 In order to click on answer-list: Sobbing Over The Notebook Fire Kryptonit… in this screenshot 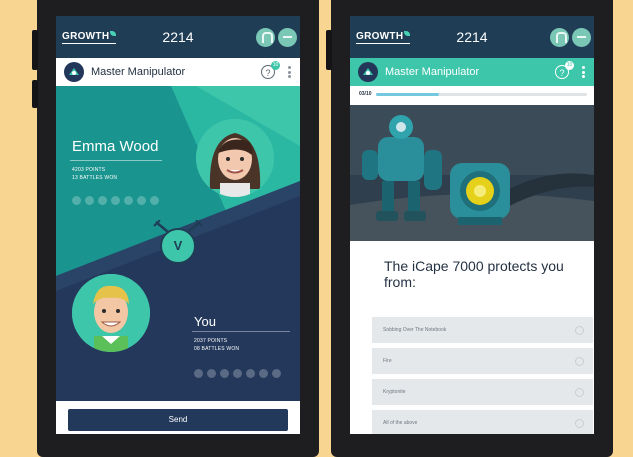, I will do `click(482, 375)`.